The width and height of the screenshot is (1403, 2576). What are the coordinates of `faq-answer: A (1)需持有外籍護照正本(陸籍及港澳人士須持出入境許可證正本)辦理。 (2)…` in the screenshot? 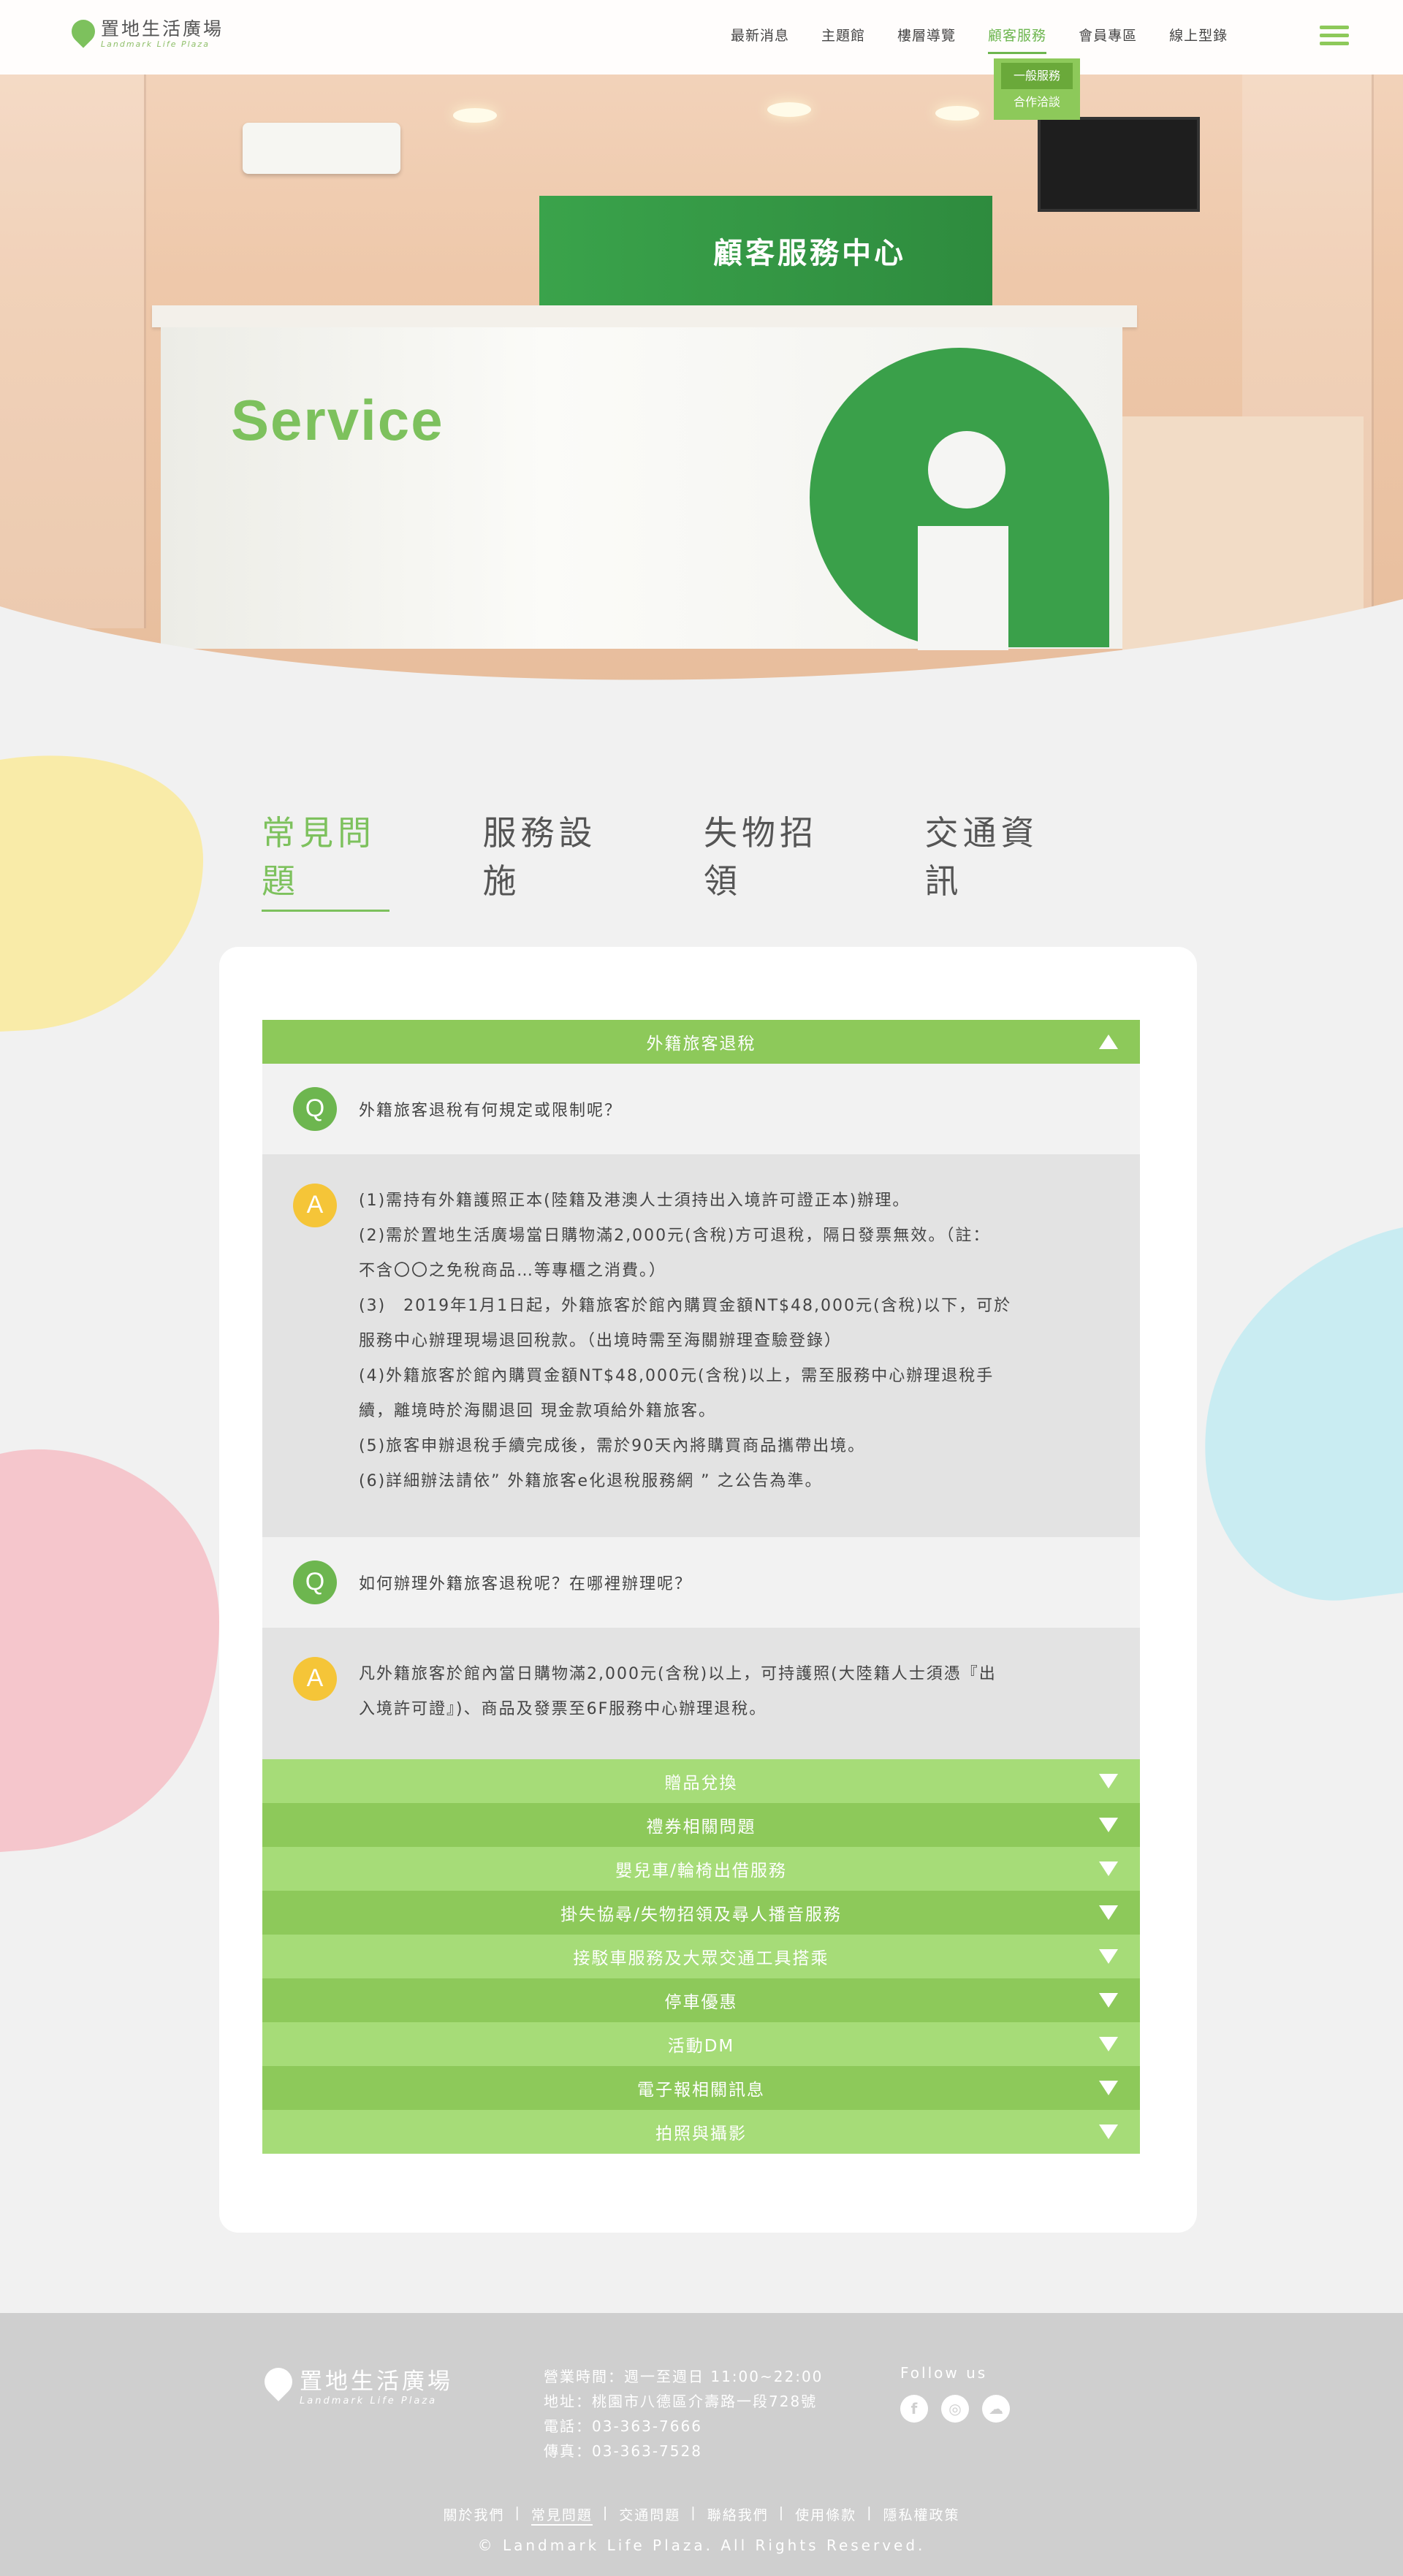 It's located at (701, 1346).